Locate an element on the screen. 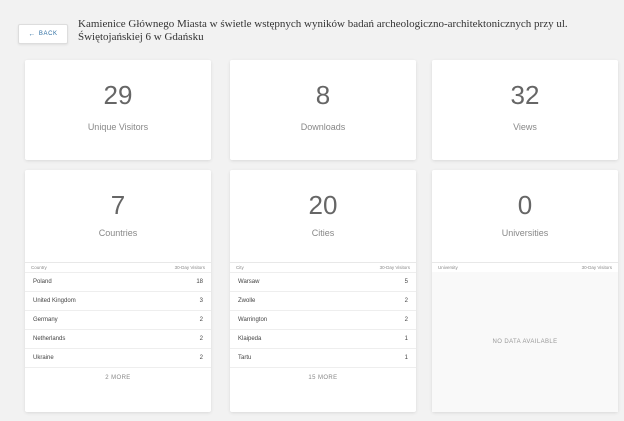 The height and width of the screenshot is (421, 624). table-row: Zwolle 2 is located at coordinates (323, 300).